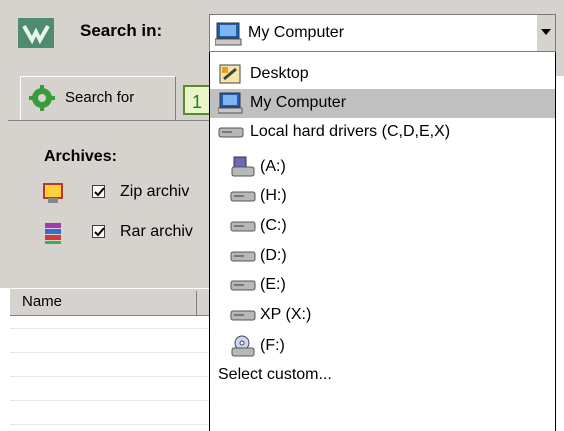 The image size is (564, 431). Describe the element at coordinates (298, 102) in the screenshot. I see `dropdown-option-label: My Computer` at that location.